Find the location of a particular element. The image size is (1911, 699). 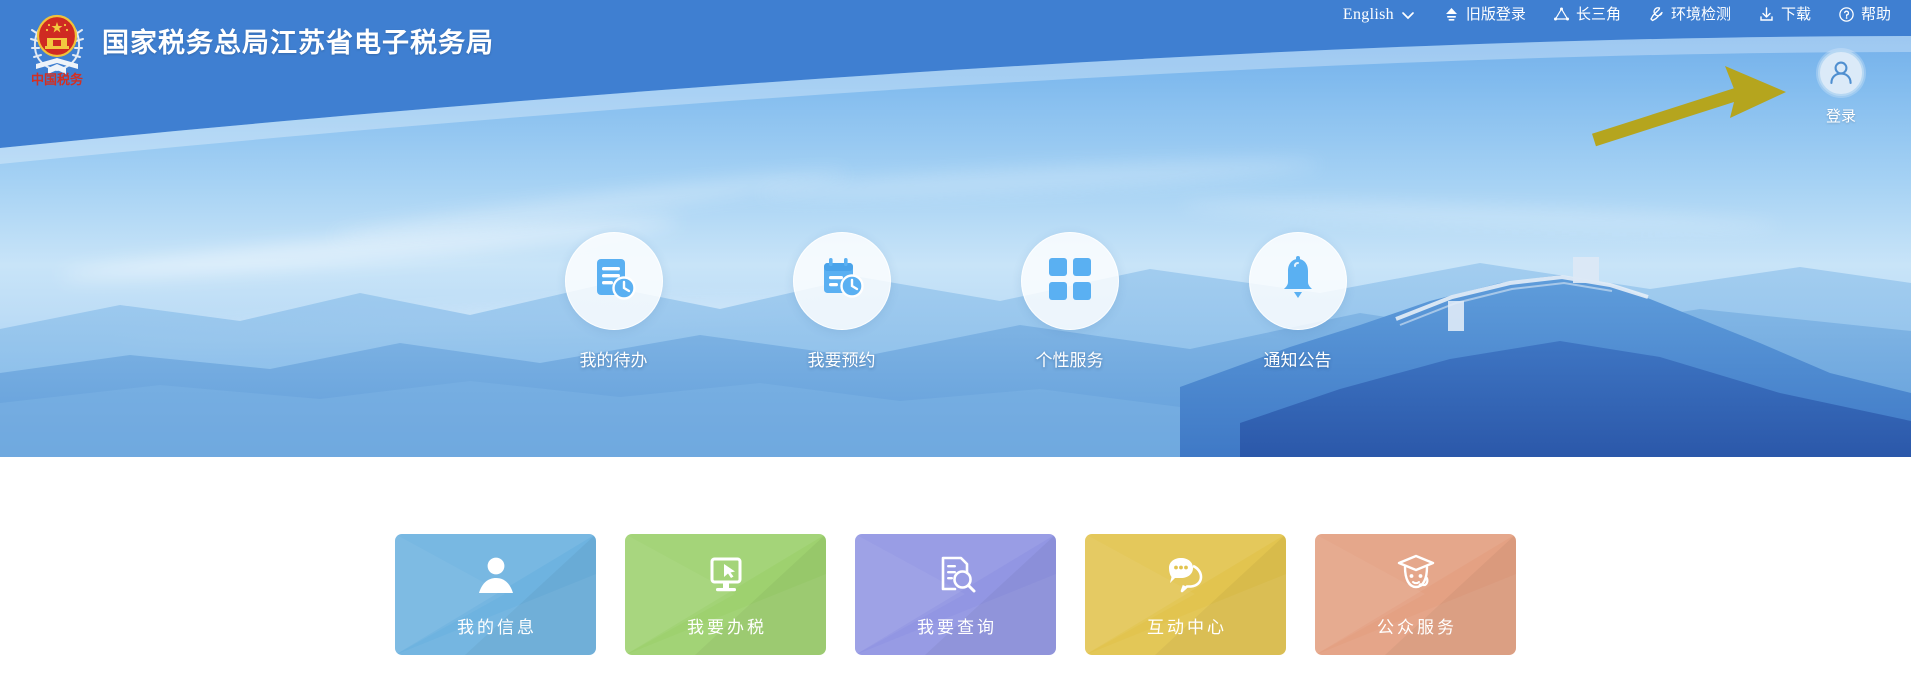

page-title: 国家税务总局江苏省电子税务局 is located at coordinates (298, 42).